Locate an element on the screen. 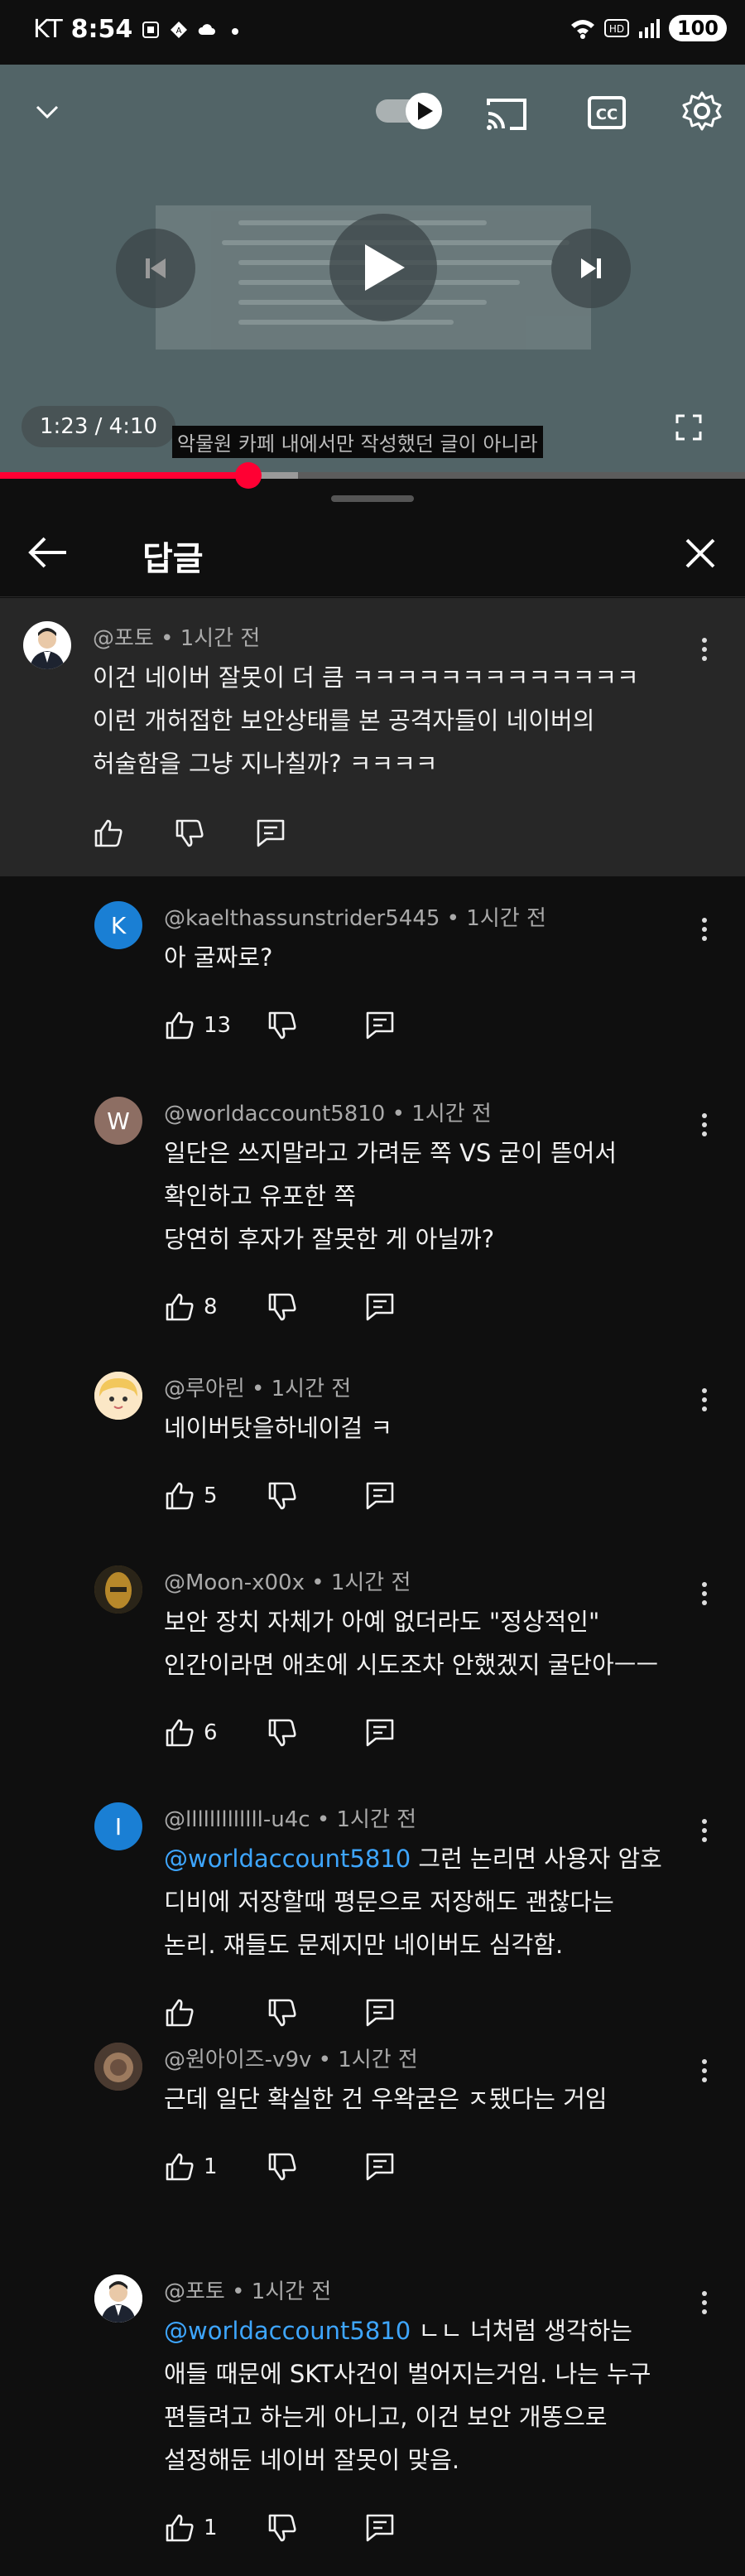 The height and width of the screenshot is (2576, 745). play-button is located at coordinates (383, 267).